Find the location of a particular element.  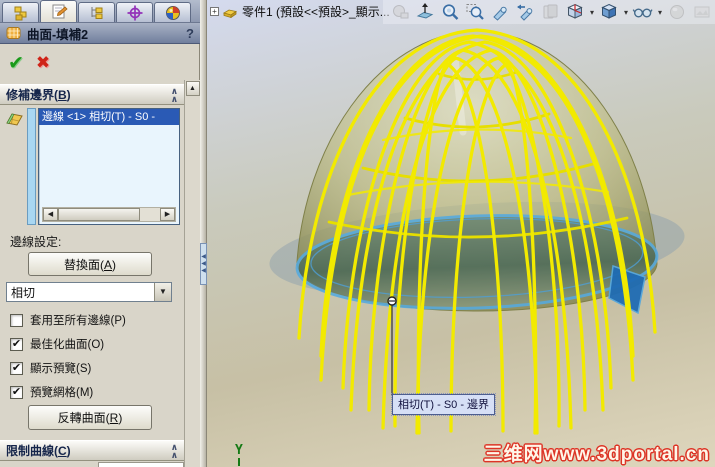

triad-y-label: Y is located at coordinates (239, 450).